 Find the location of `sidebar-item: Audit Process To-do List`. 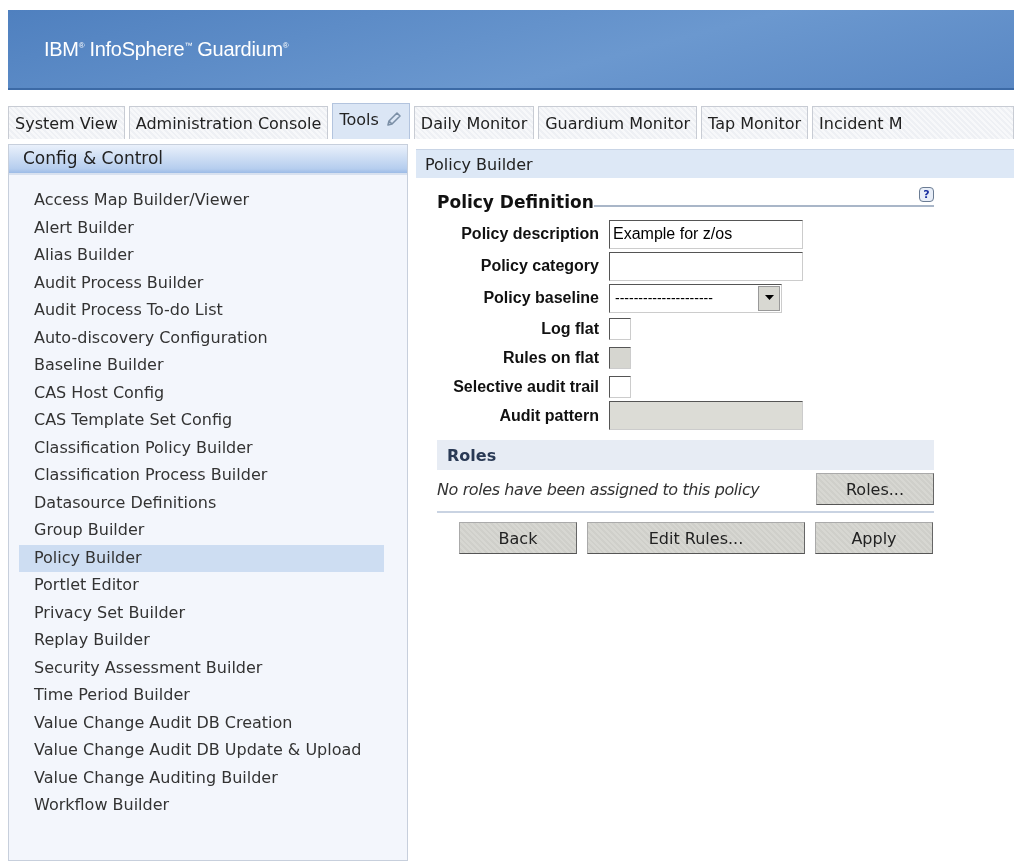

sidebar-item: Audit Process To-do List is located at coordinates (201, 311).